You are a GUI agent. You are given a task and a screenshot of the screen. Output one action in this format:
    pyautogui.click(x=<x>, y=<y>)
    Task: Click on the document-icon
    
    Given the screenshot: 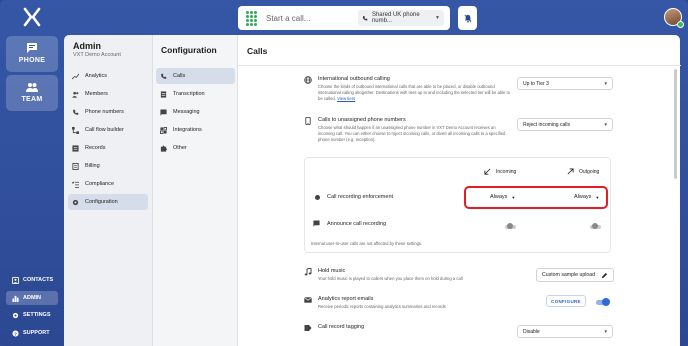 What is the action you would take?
    pyautogui.click(x=163, y=94)
    